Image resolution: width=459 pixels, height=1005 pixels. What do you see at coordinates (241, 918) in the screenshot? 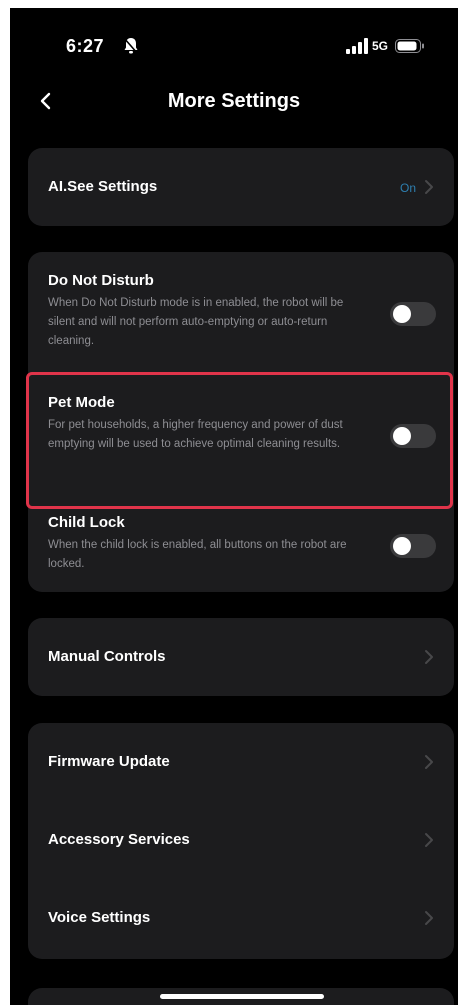
I see `voice-settings-row: Voice Settings` at bounding box center [241, 918].